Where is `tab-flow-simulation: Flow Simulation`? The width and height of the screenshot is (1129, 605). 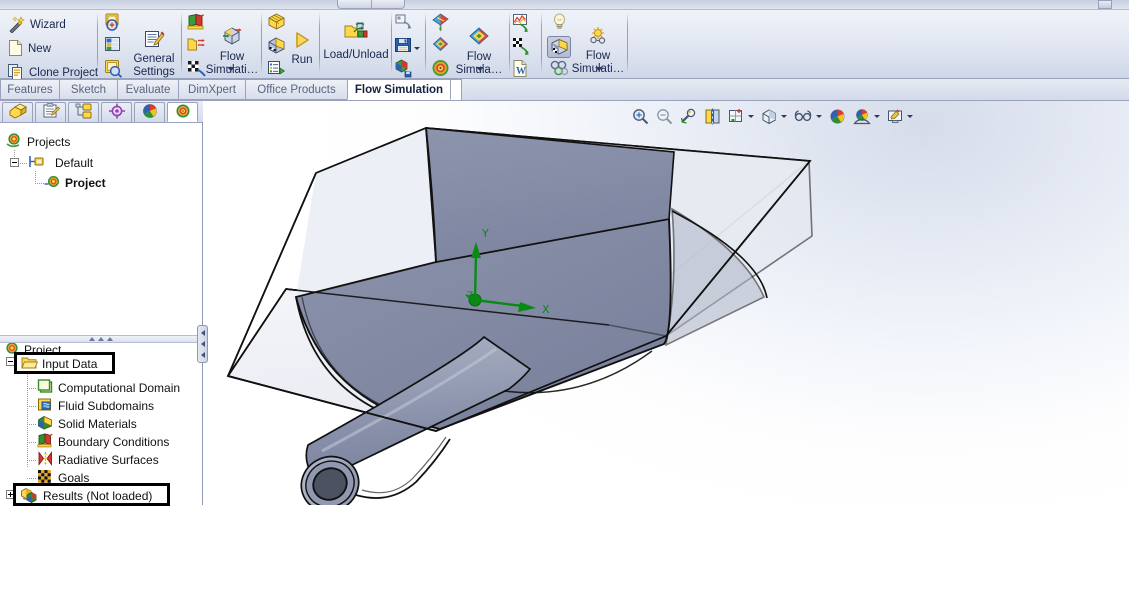
tab-flow-simulation: Flow Simulation is located at coordinates (399, 89).